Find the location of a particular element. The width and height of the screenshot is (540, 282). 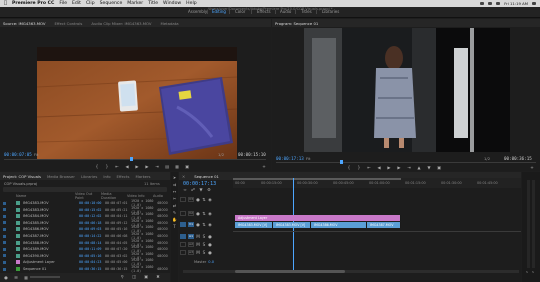

type-tool-icon: T is located at coordinates (174, 226).